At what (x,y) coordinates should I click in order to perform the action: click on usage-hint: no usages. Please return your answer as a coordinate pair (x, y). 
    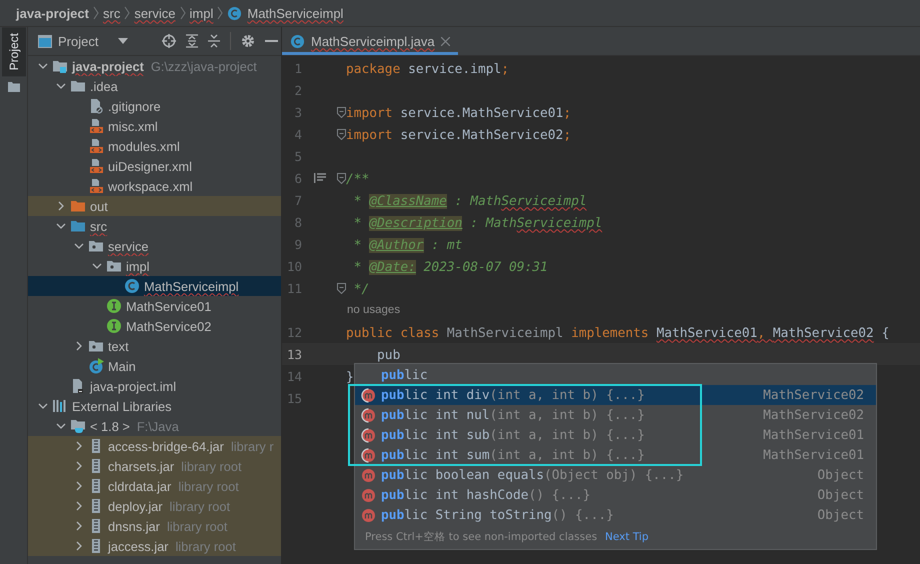
    Looking at the image, I should click on (373, 310).